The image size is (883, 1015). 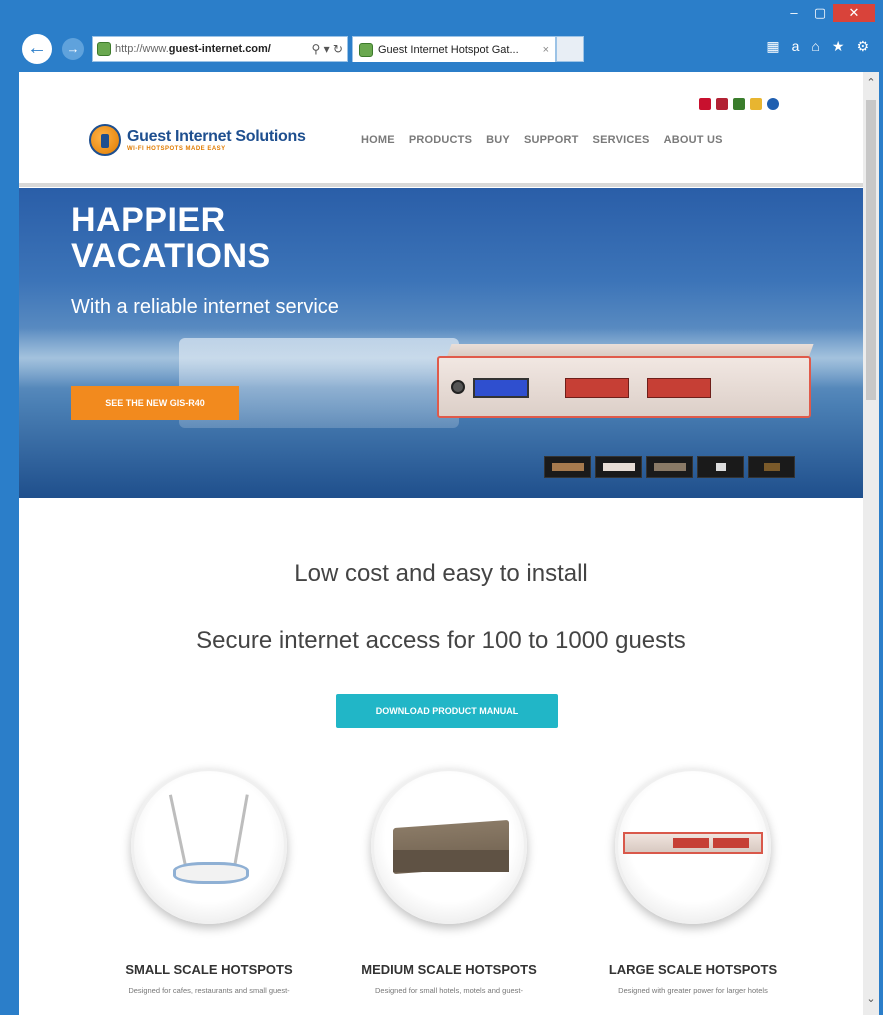 I want to click on home-icon: ⌂, so click(x=815, y=46).